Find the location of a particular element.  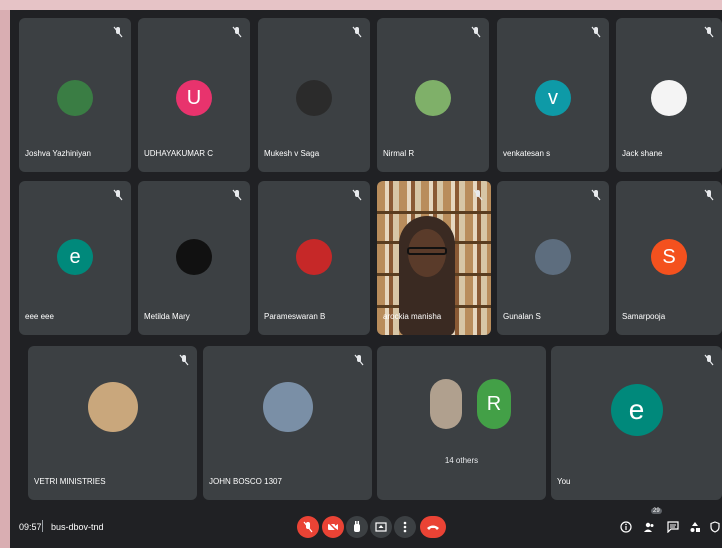

participant-name: Nirmal R is located at coordinates (399, 153).